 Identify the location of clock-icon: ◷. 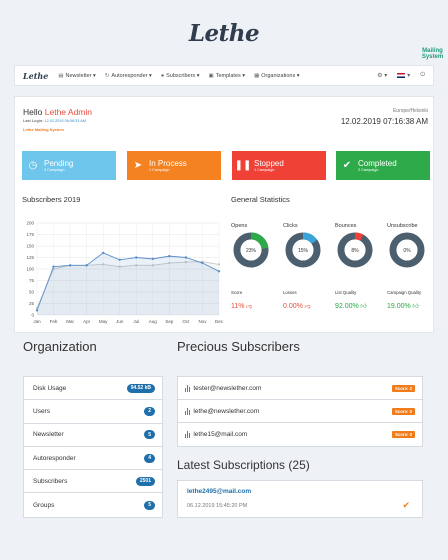
(33, 165).